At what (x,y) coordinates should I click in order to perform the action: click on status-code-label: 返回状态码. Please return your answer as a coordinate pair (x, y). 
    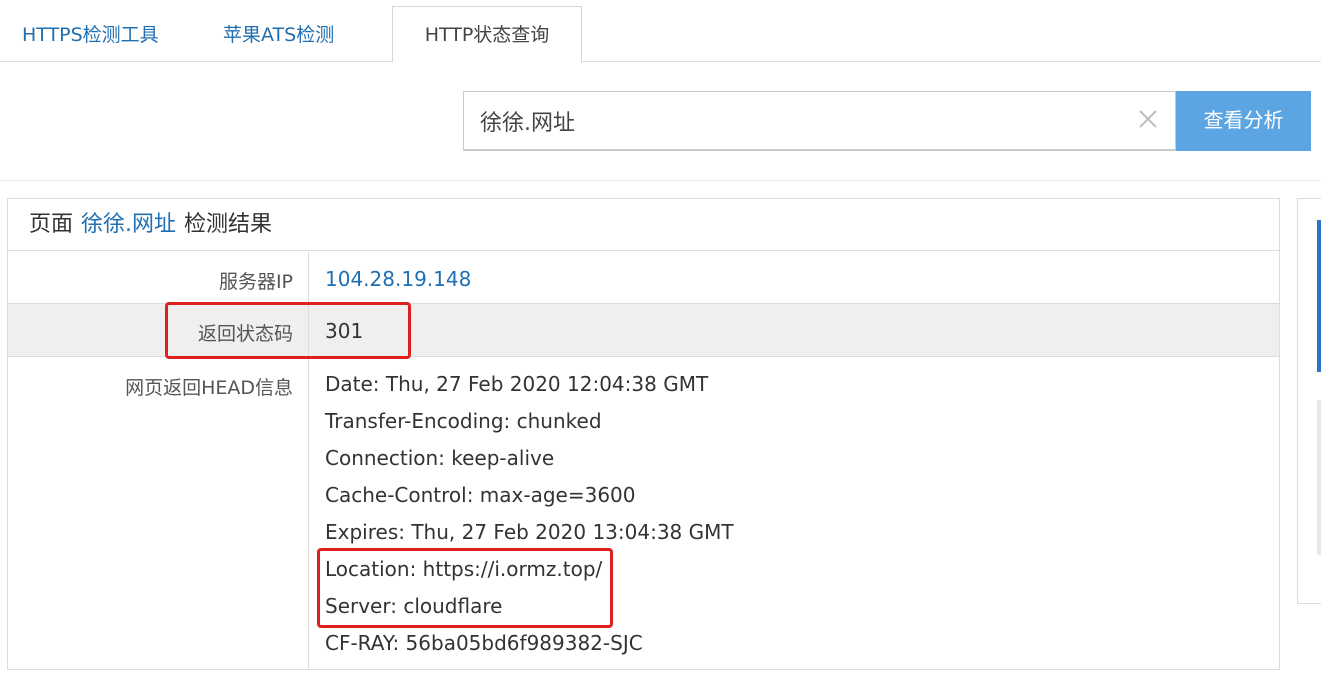
    Looking at the image, I should click on (245, 334).